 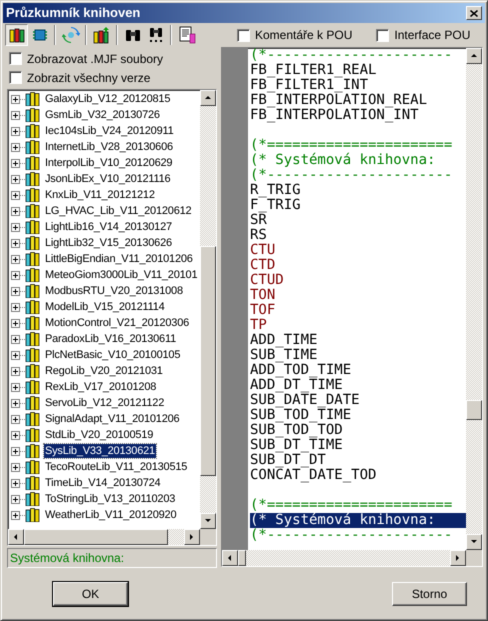 What do you see at coordinates (99, 435) in the screenshot?
I see `tree-item: StdLib_V20_20100519` at bounding box center [99, 435].